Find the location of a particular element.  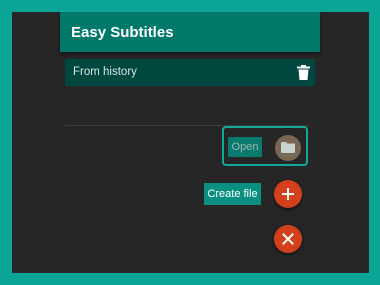

close-fab-button is located at coordinates (288, 239).